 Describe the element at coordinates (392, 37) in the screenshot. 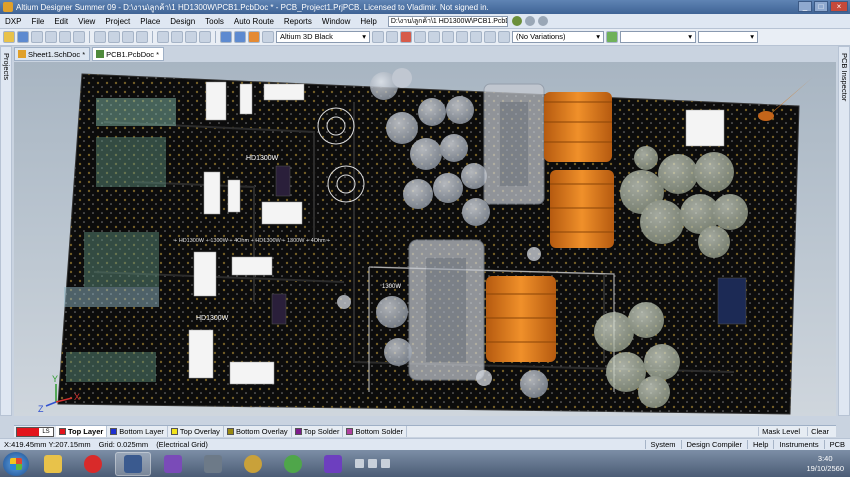

I see `route-icon` at that location.